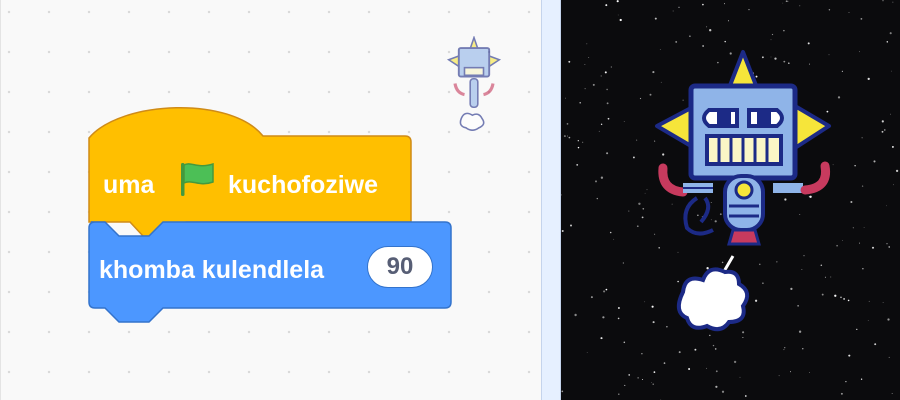 The height and width of the screenshot is (400, 900). Describe the element at coordinates (129, 185) in the screenshot. I see `hat-block-label-when: uma` at that location.